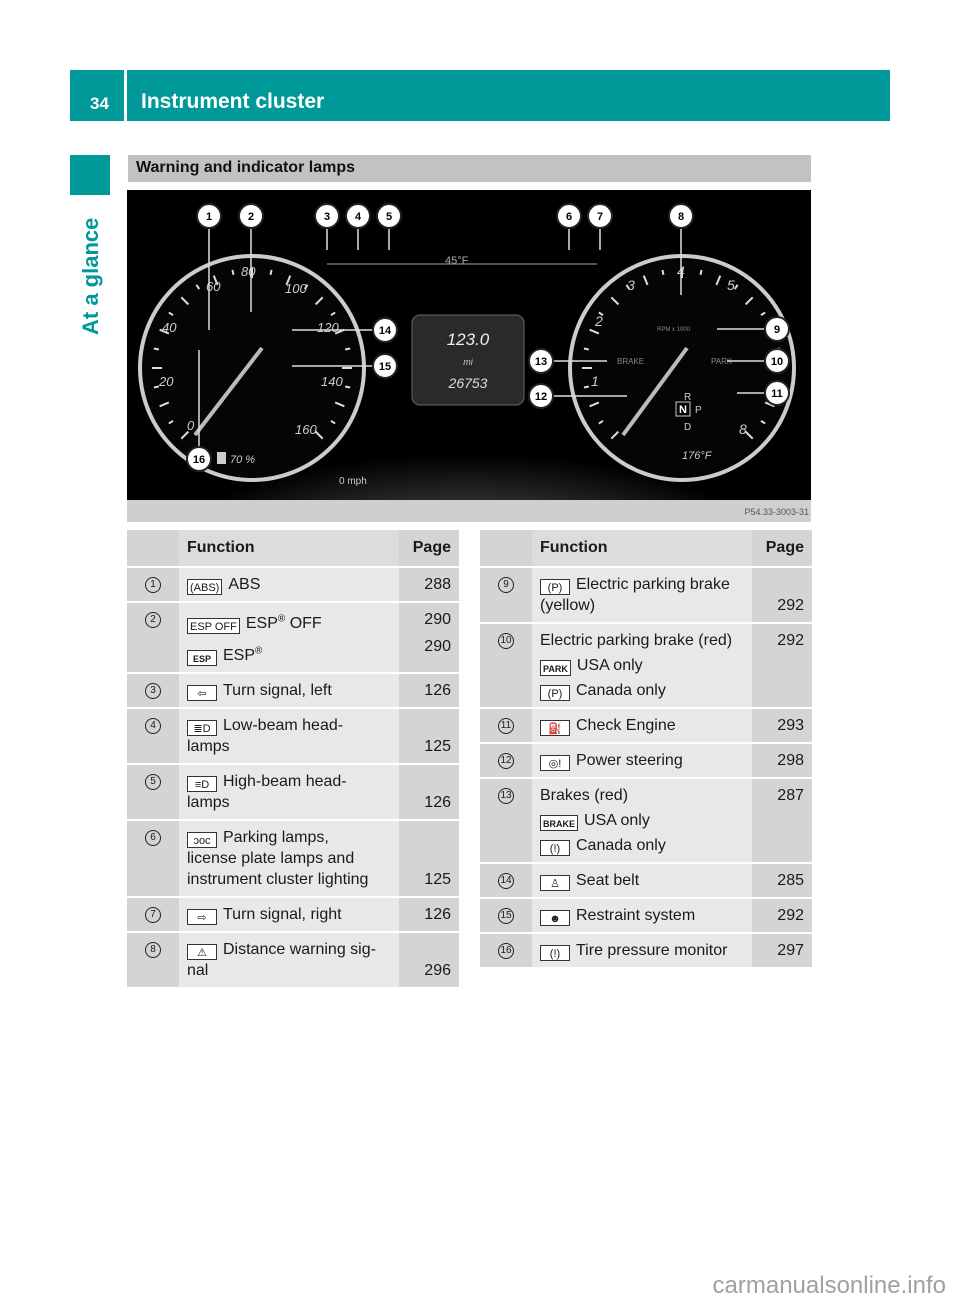  What do you see at coordinates (289, 958) in the screenshot?
I see `row-function: ⚠ Distance warning sig-nal` at bounding box center [289, 958].